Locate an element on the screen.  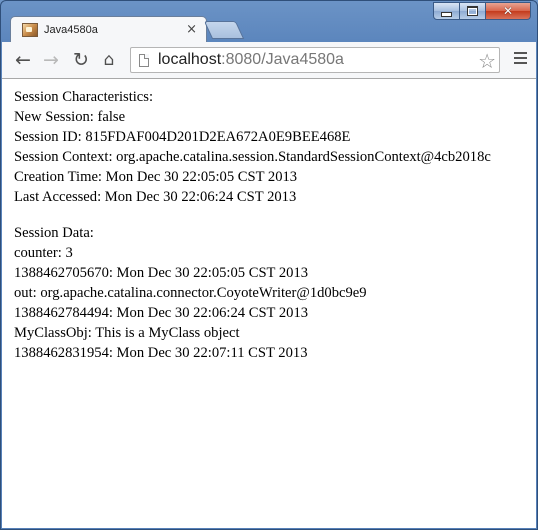
back-button: ← is located at coordinates (23, 60).